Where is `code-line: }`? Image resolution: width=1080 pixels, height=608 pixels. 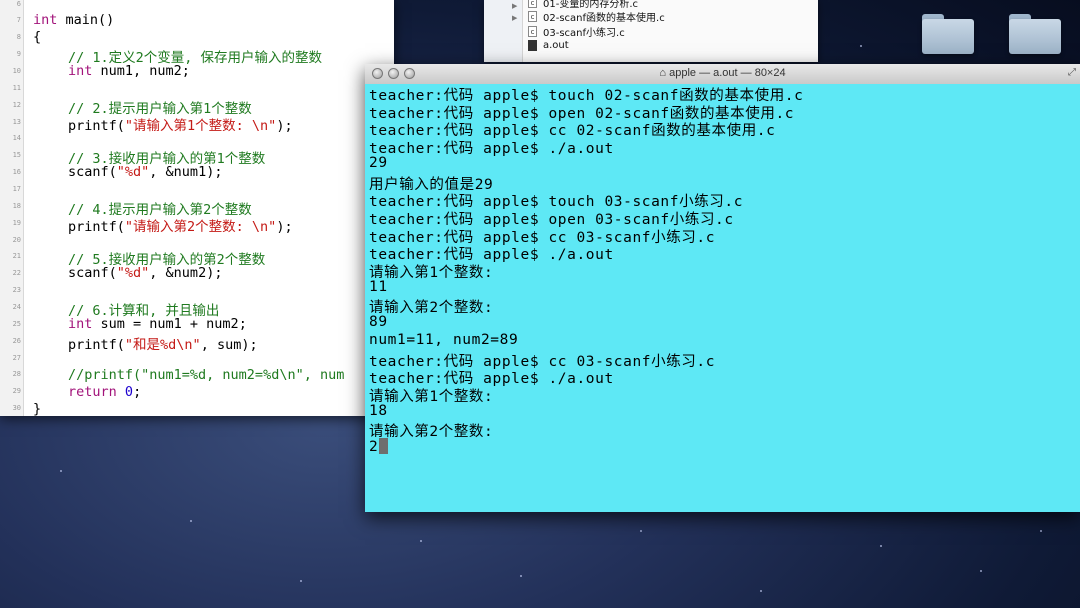
code-line: } is located at coordinates (37, 408).